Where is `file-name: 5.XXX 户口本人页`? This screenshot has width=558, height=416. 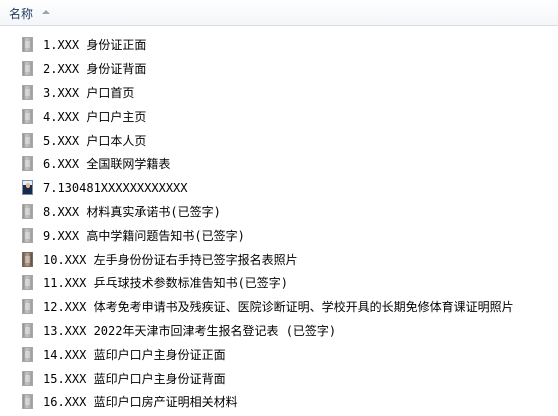 file-name: 5.XXX 户口本人页 is located at coordinates (95, 140).